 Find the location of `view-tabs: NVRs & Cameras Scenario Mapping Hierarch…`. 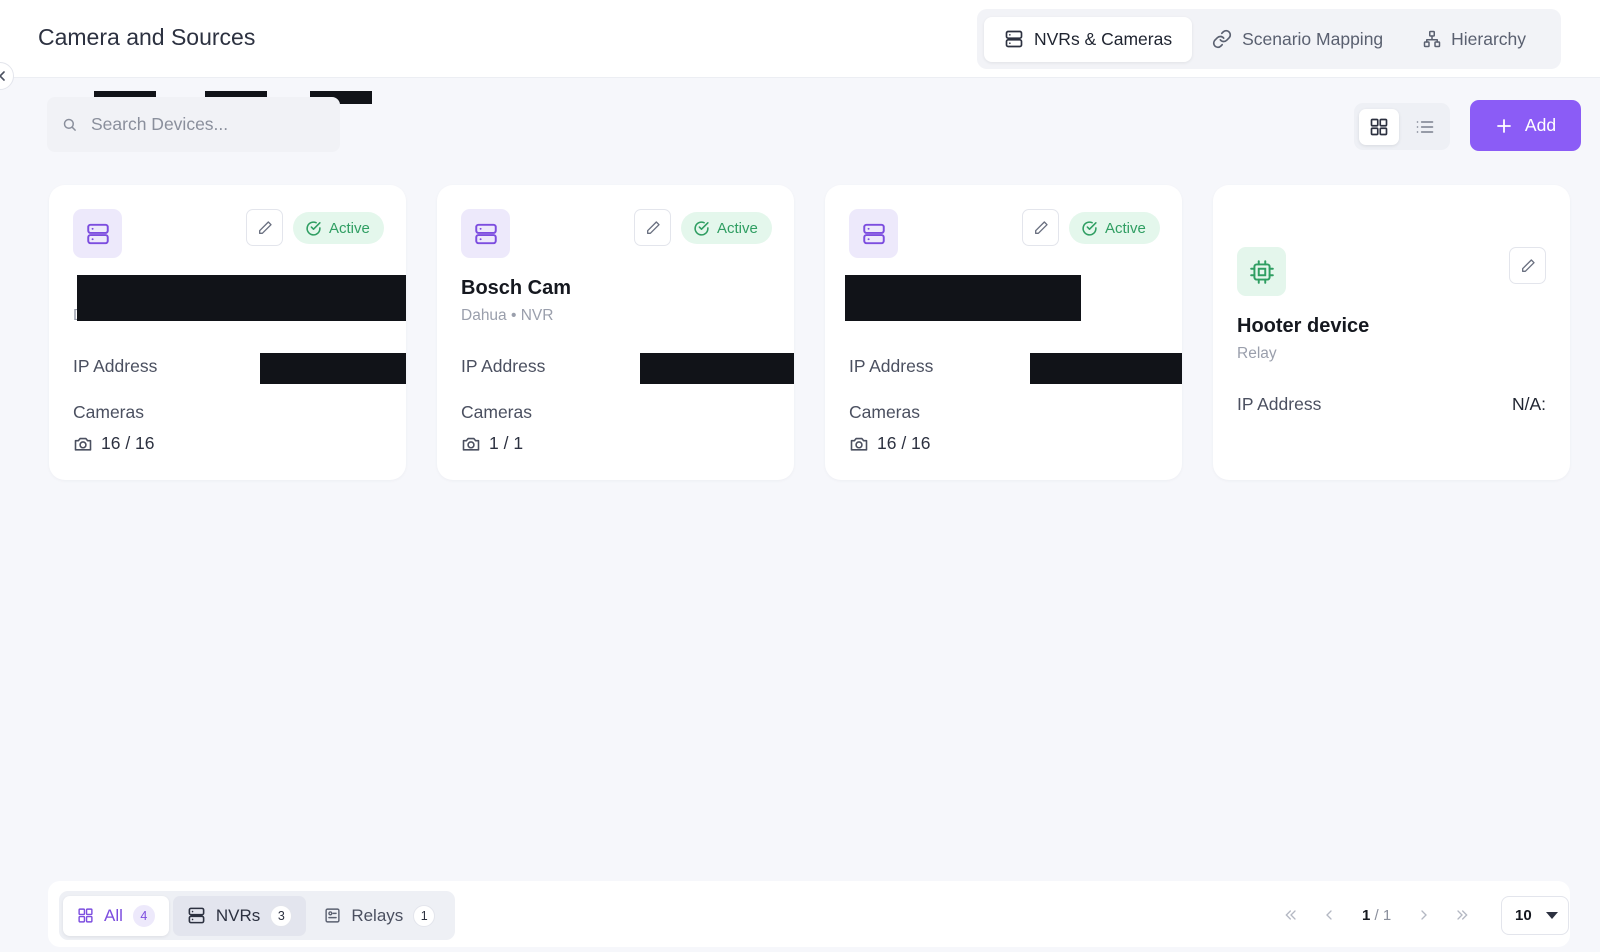

view-tabs: NVRs & Cameras Scenario Mapping Hierarch… is located at coordinates (1269, 39).